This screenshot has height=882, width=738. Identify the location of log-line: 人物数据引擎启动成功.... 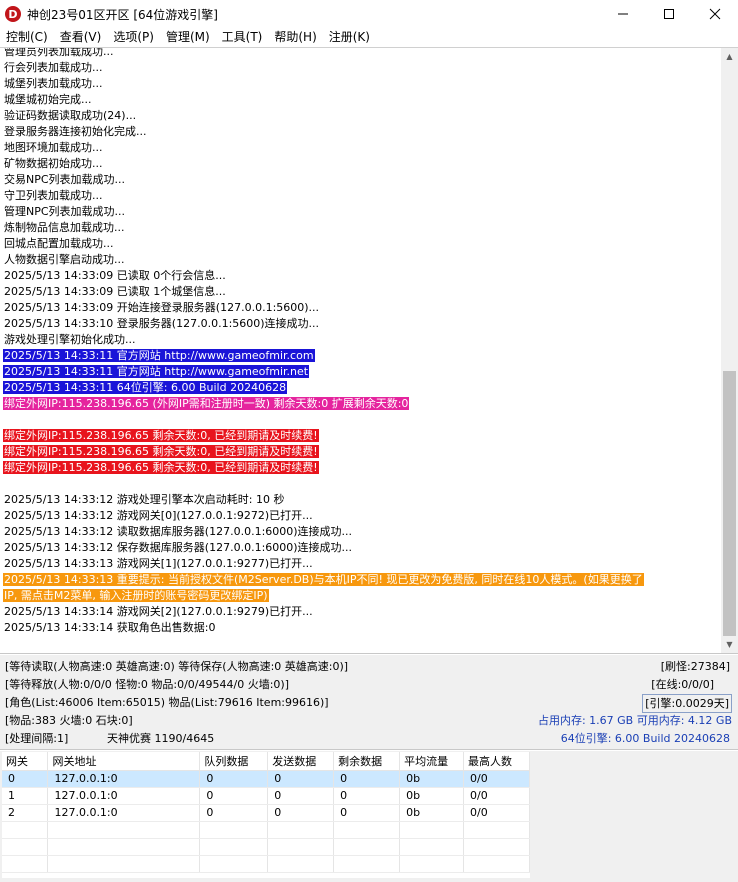
(359, 260).